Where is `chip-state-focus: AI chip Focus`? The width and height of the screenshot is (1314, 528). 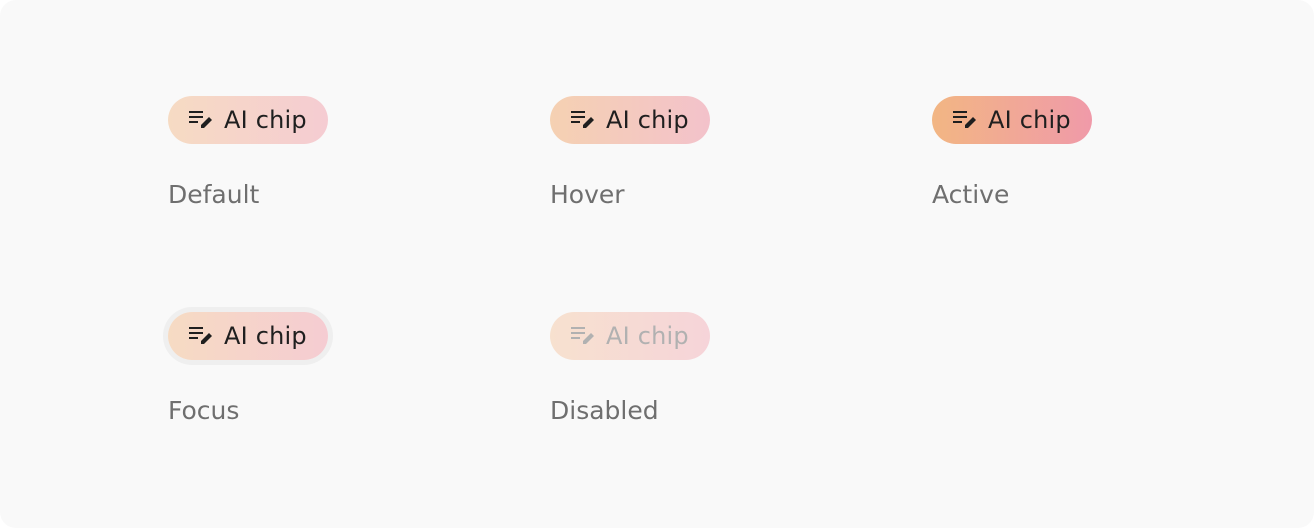
chip-state-focus: AI chip Focus is located at coordinates (318, 382).